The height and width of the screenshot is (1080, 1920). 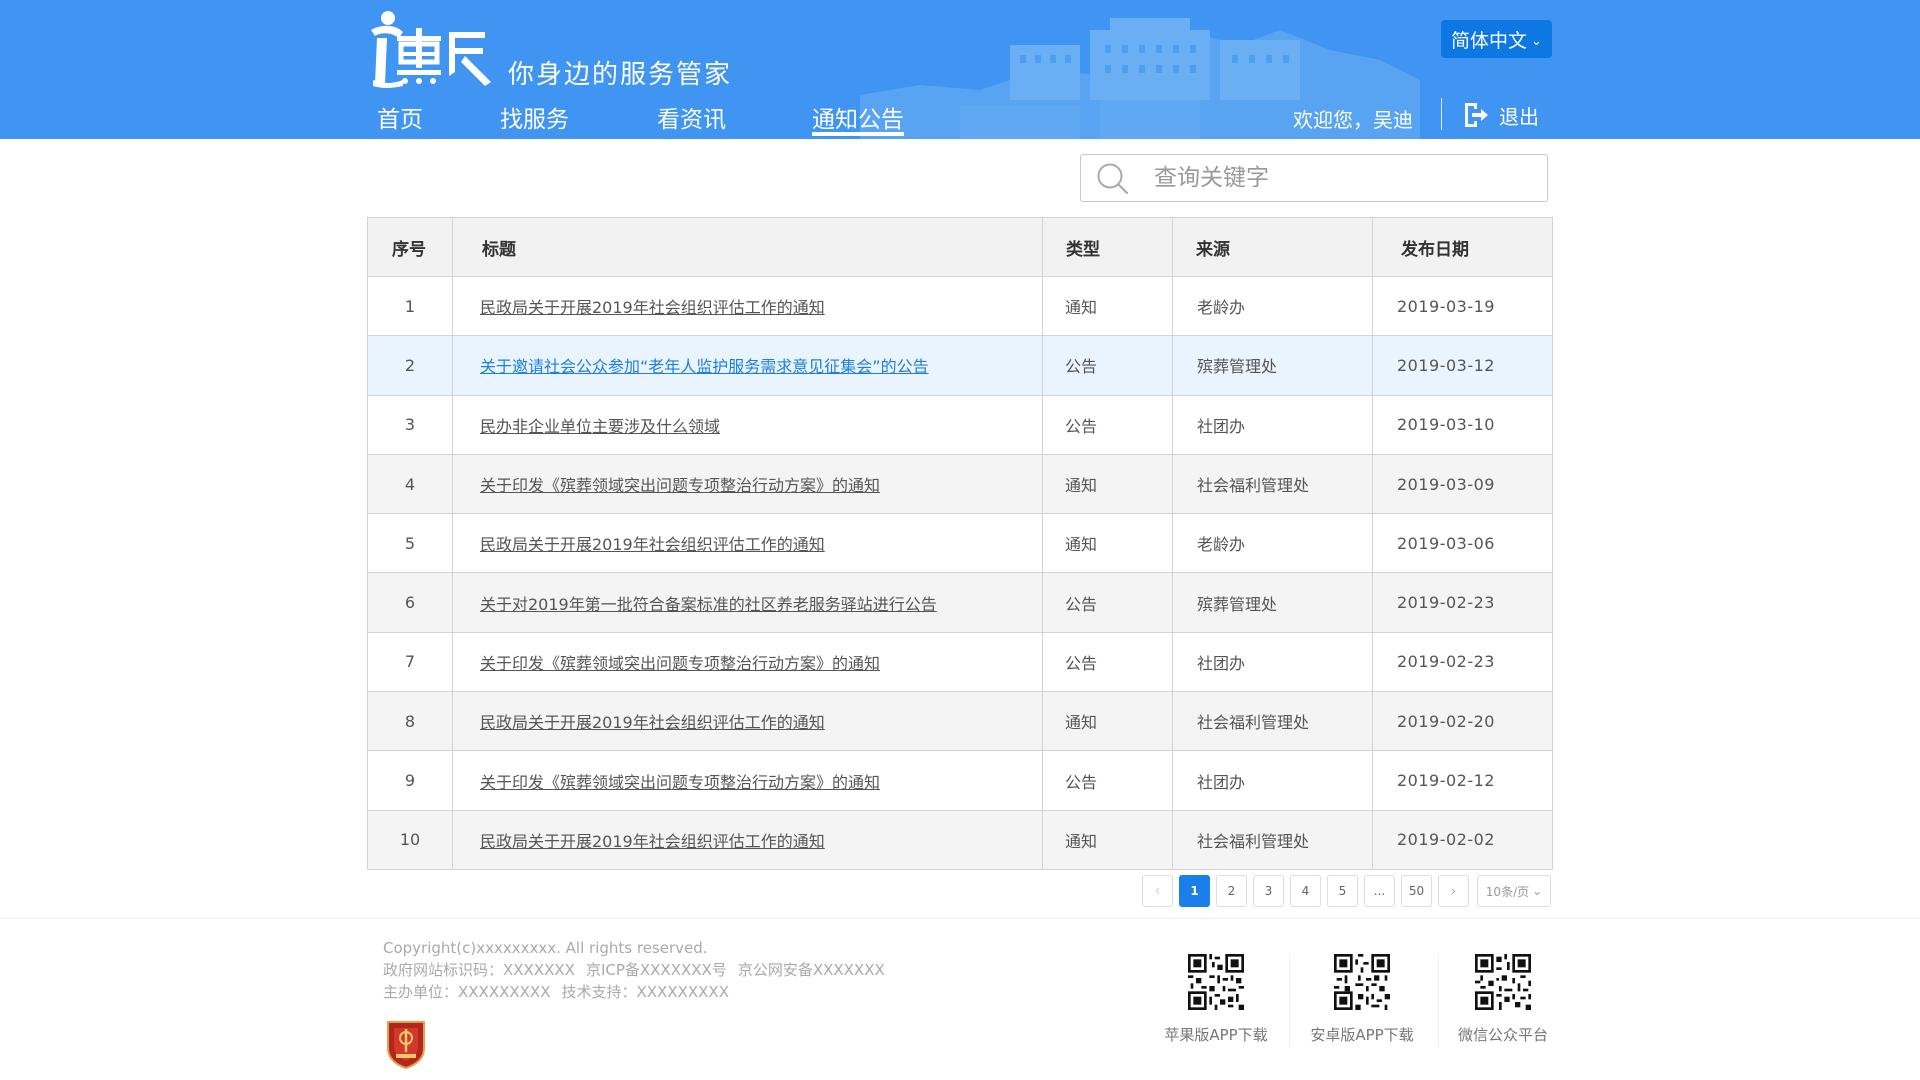 What do you see at coordinates (431, 48) in the screenshot?
I see `huimin-logo: 惠民` at bounding box center [431, 48].